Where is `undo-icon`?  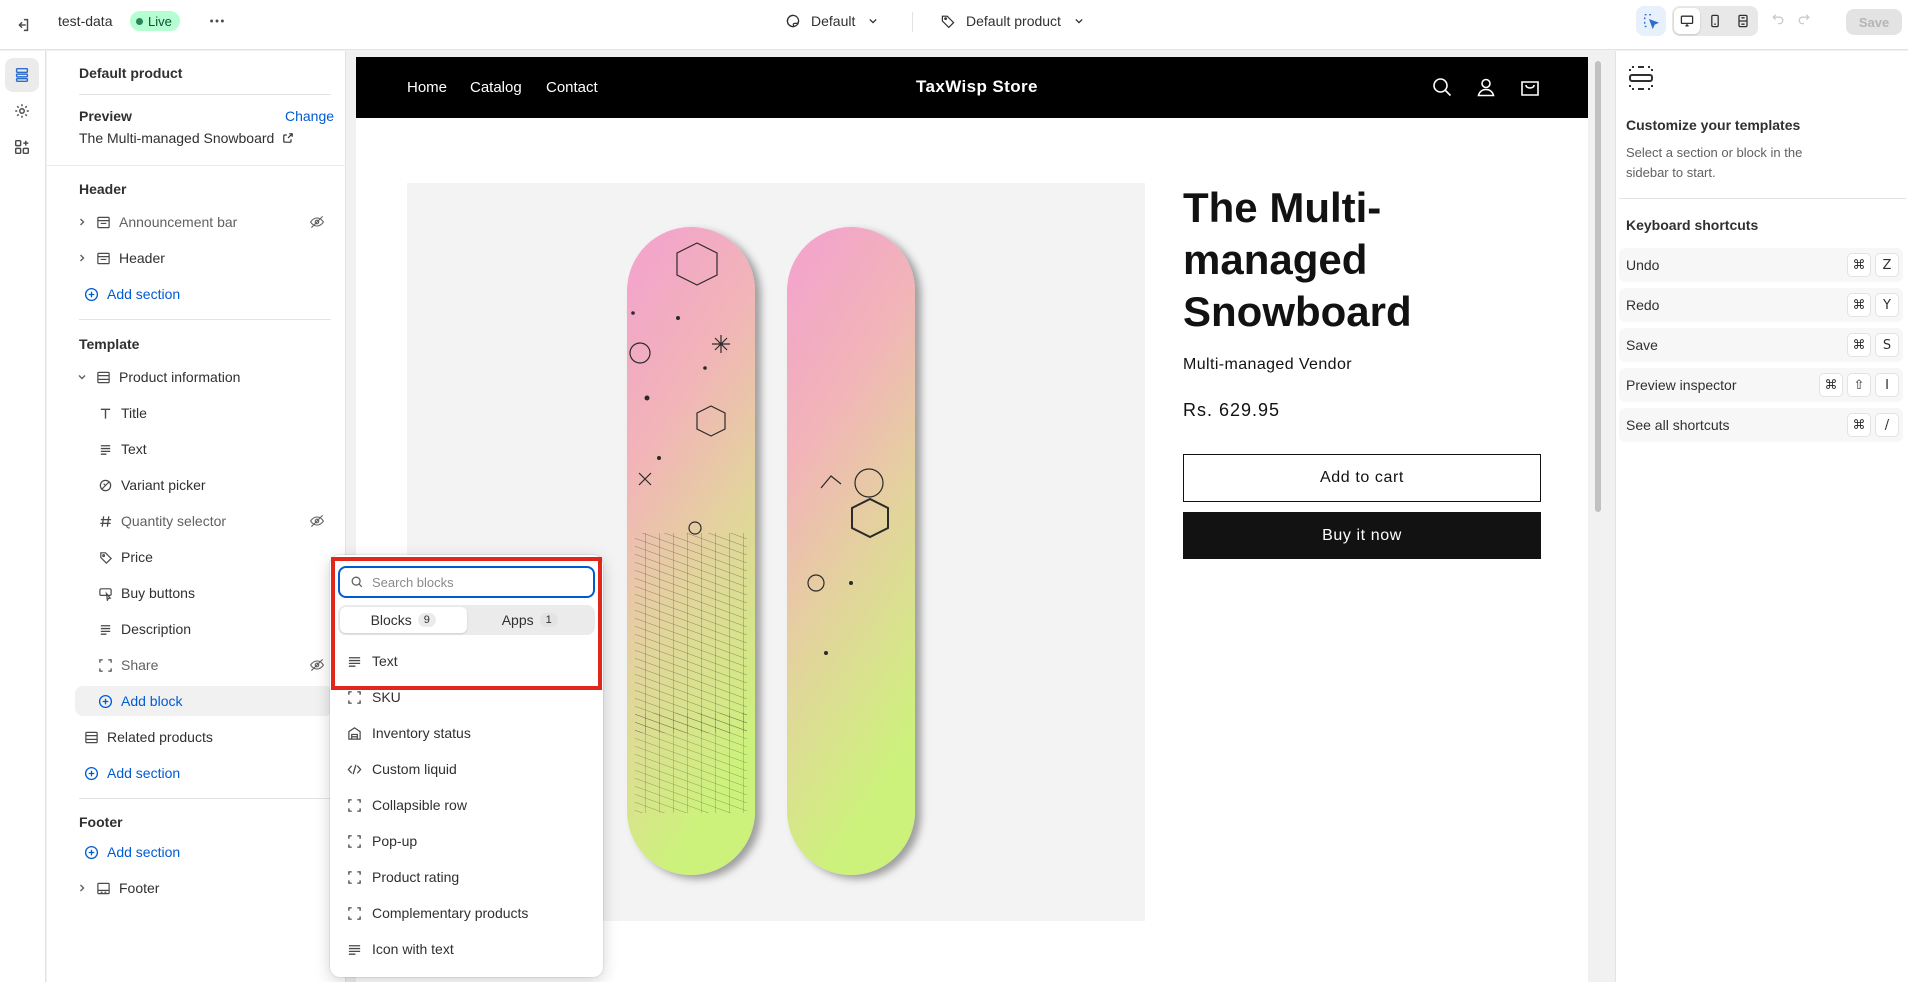 undo-icon is located at coordinates (1778, 18).